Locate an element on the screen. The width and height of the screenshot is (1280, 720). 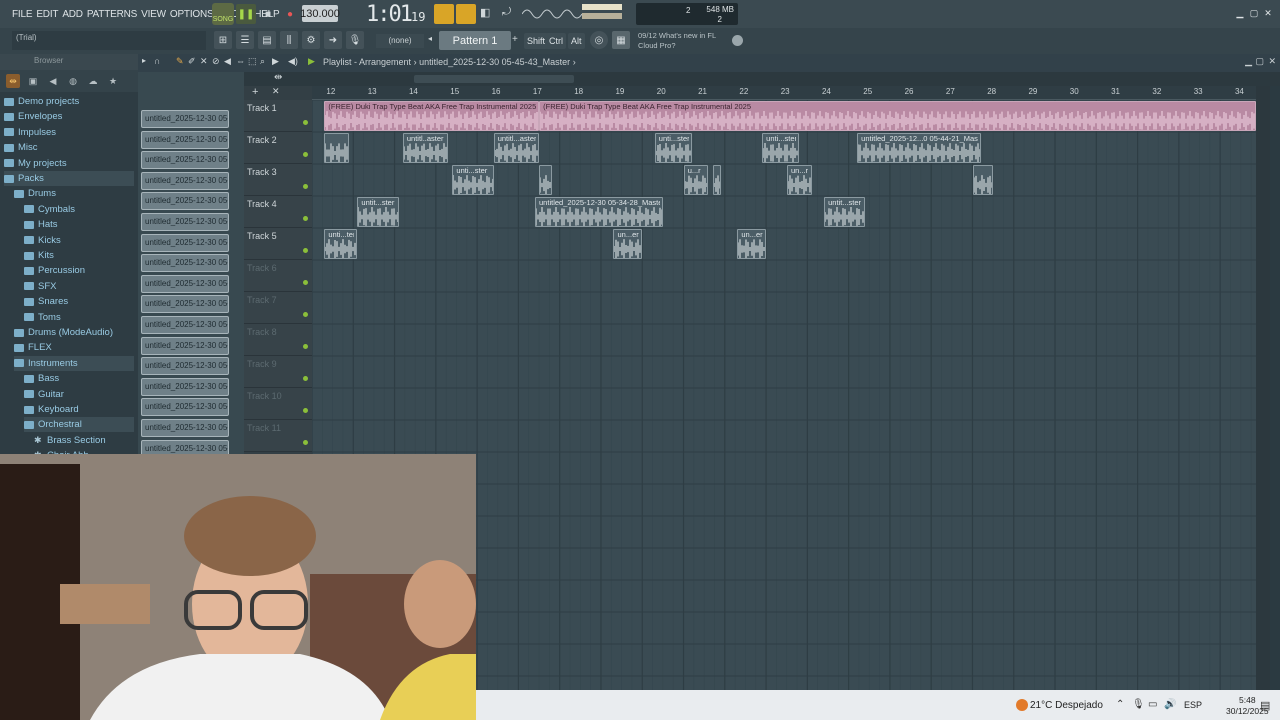
network-icon: ▭ is located at coordinates (1152, 704).